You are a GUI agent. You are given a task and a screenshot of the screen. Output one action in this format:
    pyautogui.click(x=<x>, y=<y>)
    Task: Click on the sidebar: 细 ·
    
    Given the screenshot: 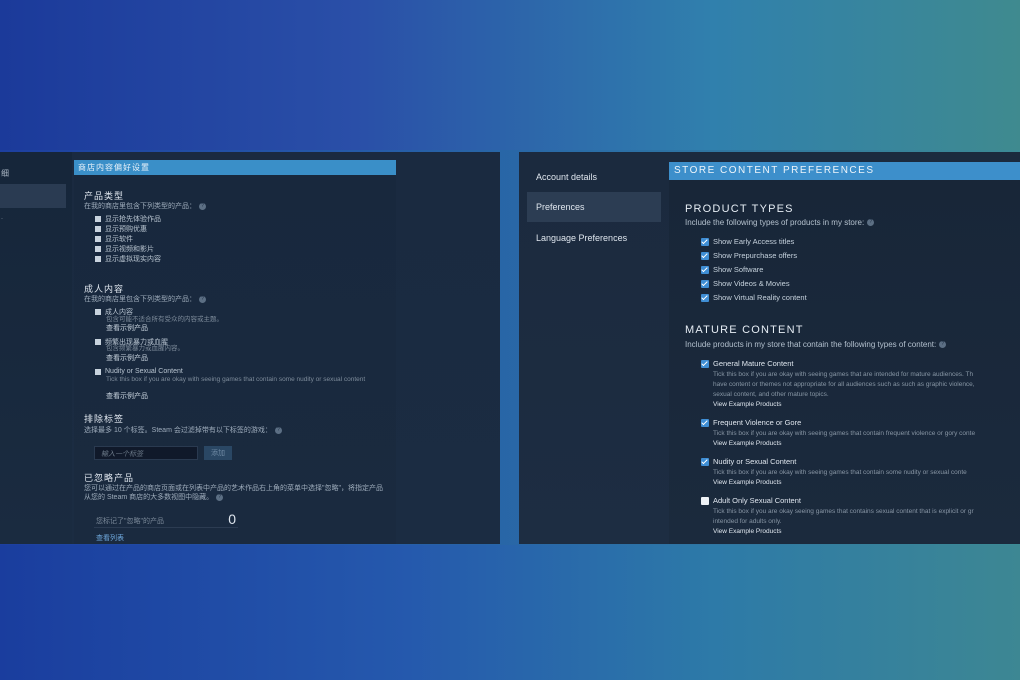 What is the action you would take?
    pyautogui.click(x=36, y=348)
    